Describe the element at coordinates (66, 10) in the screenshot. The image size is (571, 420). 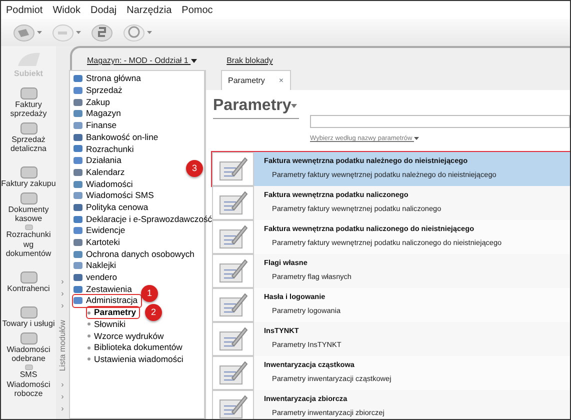
I see `menu-item: Widok` at that location.